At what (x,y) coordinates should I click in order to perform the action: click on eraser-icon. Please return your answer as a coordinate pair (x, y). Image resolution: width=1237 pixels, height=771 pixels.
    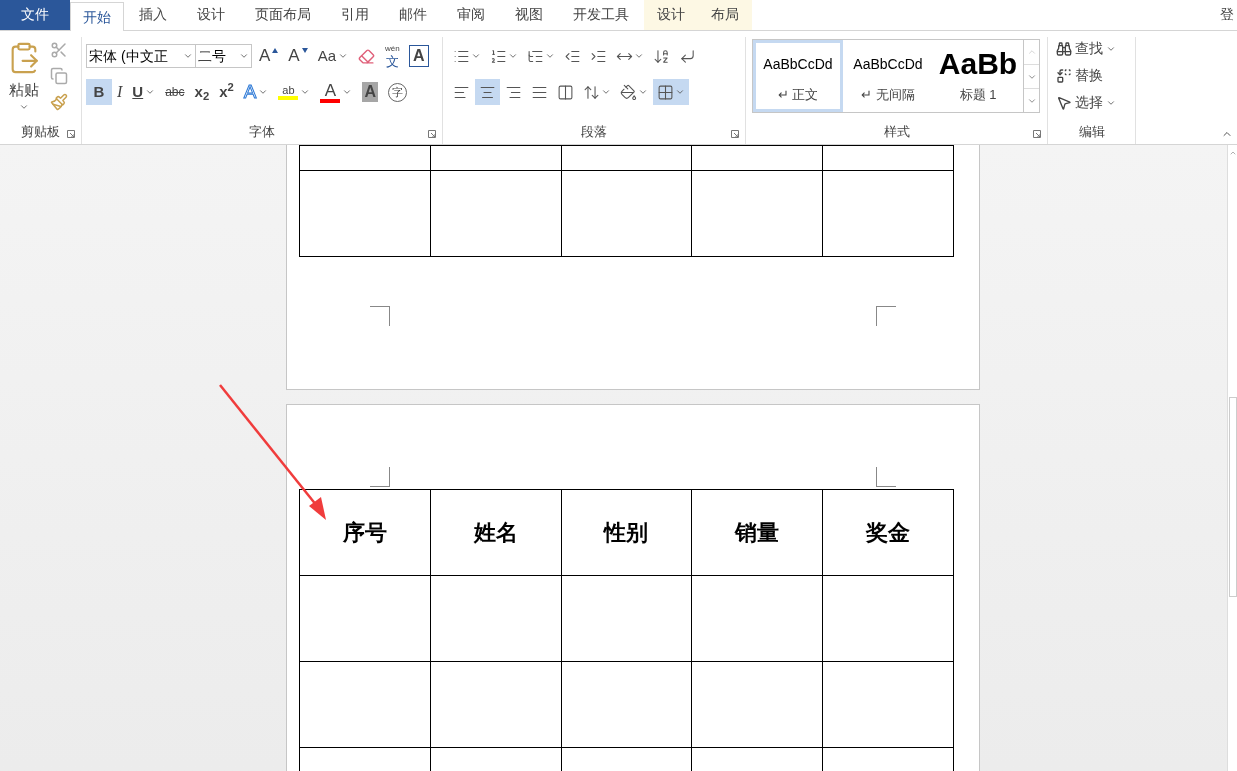
    Looking at the image, I should click on (367, 56).